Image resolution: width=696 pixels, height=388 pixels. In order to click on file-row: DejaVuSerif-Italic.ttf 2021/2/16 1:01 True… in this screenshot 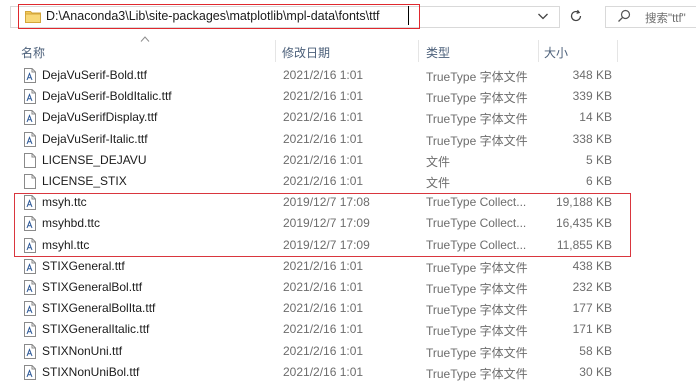, I will do `click(348, 139)`.